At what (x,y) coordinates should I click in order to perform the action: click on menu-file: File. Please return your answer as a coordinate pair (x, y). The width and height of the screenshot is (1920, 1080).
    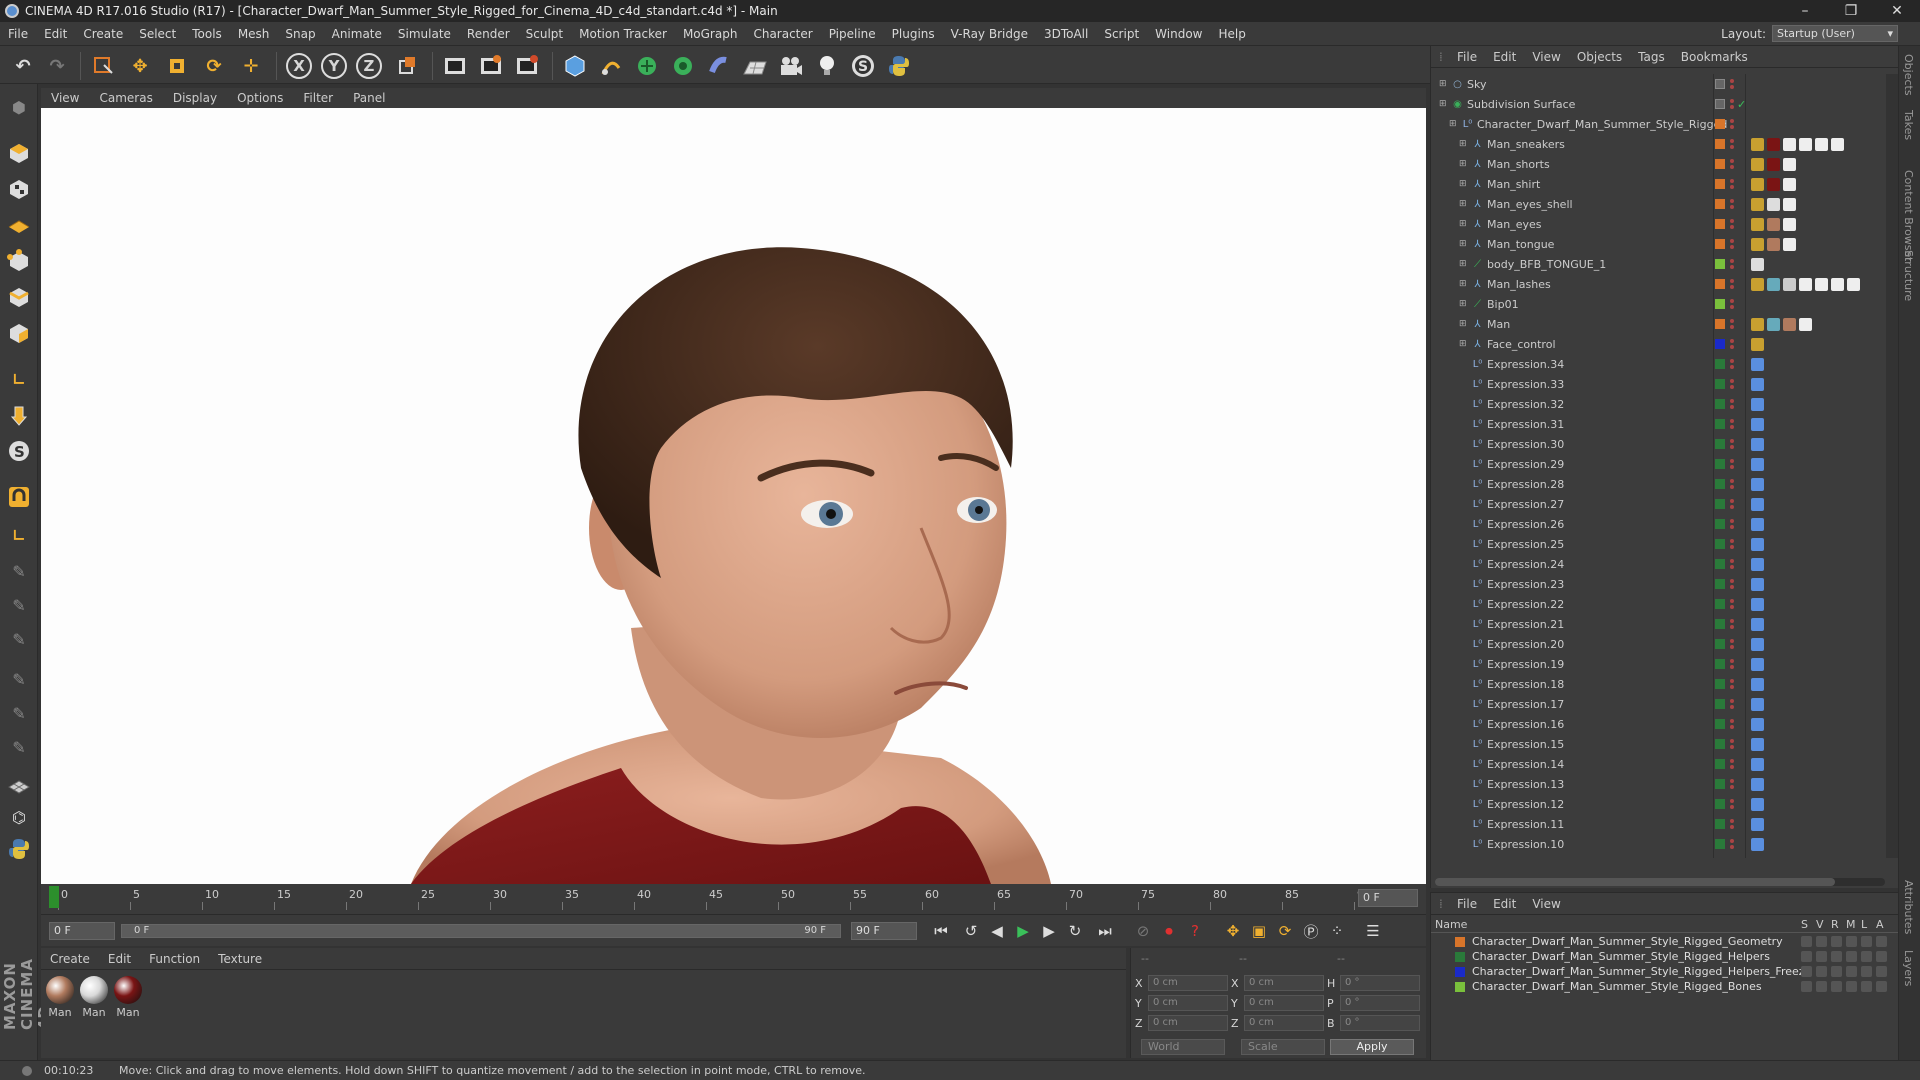
    Looking at the image, I should click on (18, 34).